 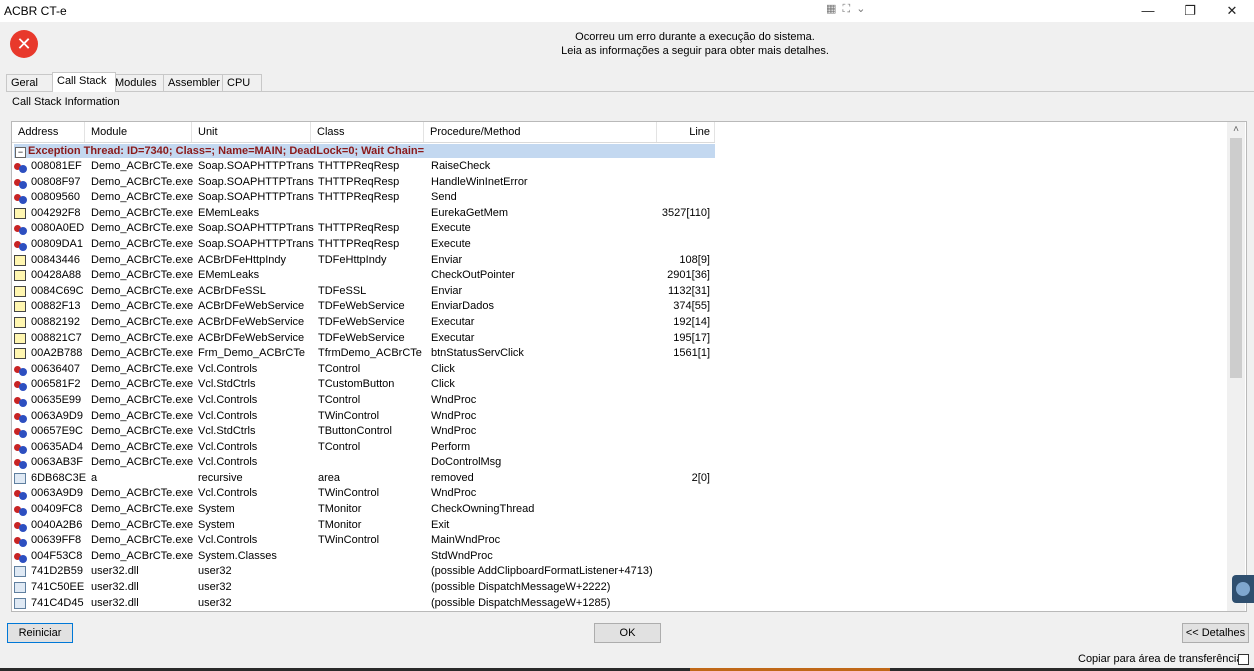 What do you see at coordinates (216, 509) in the screenshot?
I see `cell-unit: System` at bounding box center [216, 509].